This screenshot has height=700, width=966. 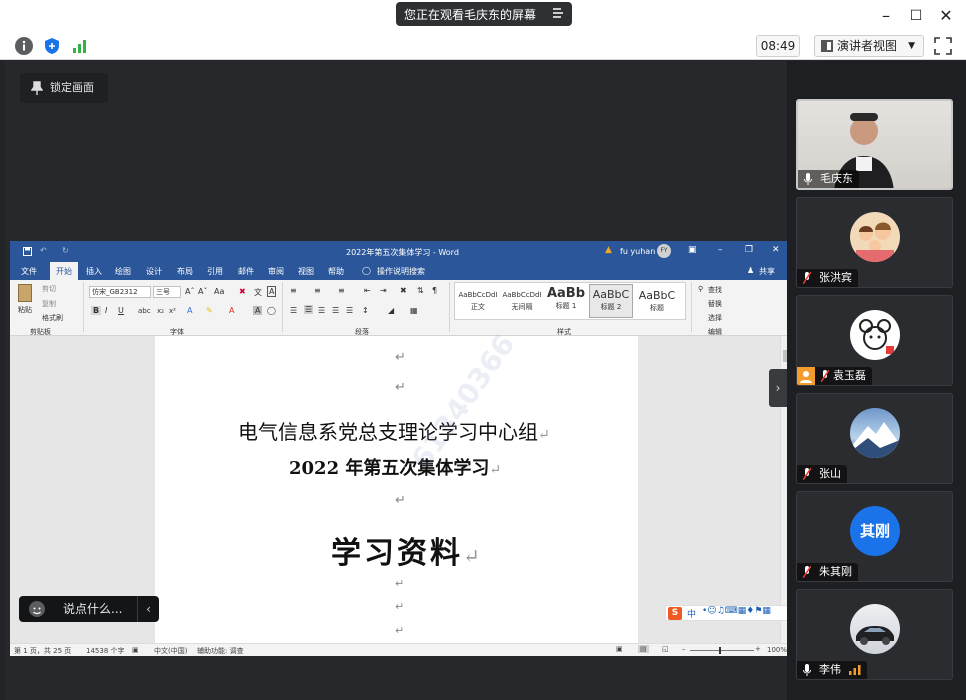 I want to click on shrink-font-icon: Aˇ, so click(x=202, y=291).